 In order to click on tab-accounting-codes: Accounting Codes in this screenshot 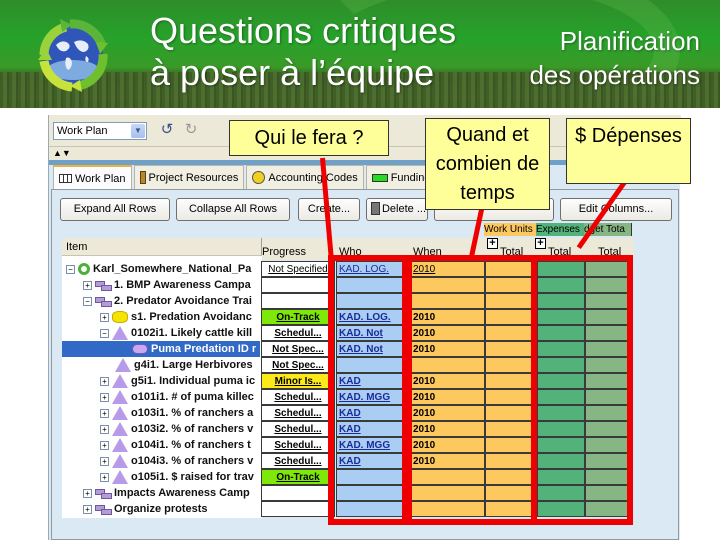, I will do `click(305, 177)`.